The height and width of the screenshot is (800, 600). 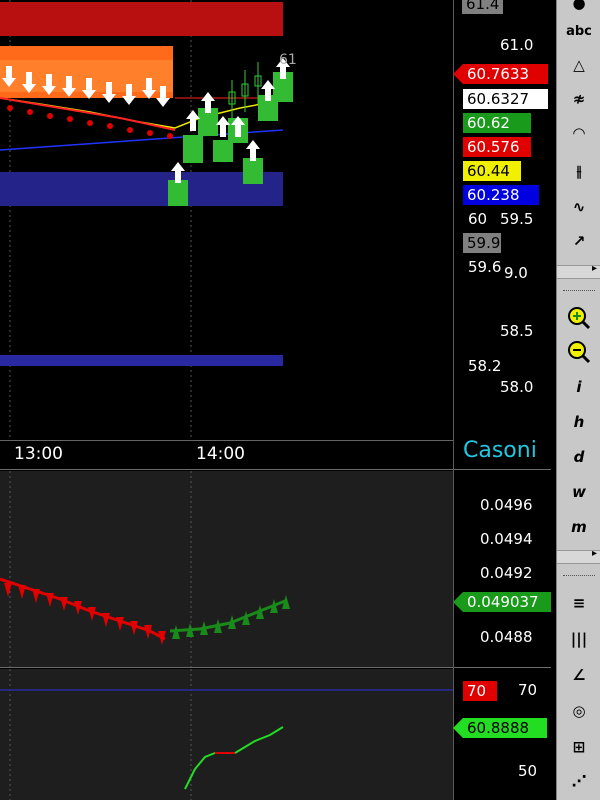 What do you see at coordinates (579, 8) in the screenshot?
I see `pointer-icon: ●` at bounding box center [579, 8].